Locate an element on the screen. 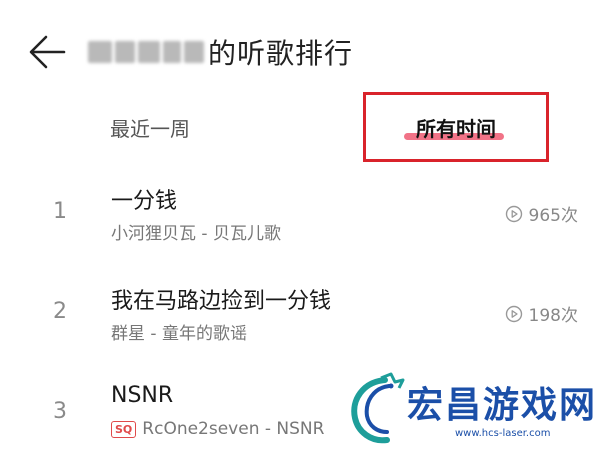  tab-all-time: 所有时间 is located at coordinates (456, 127).